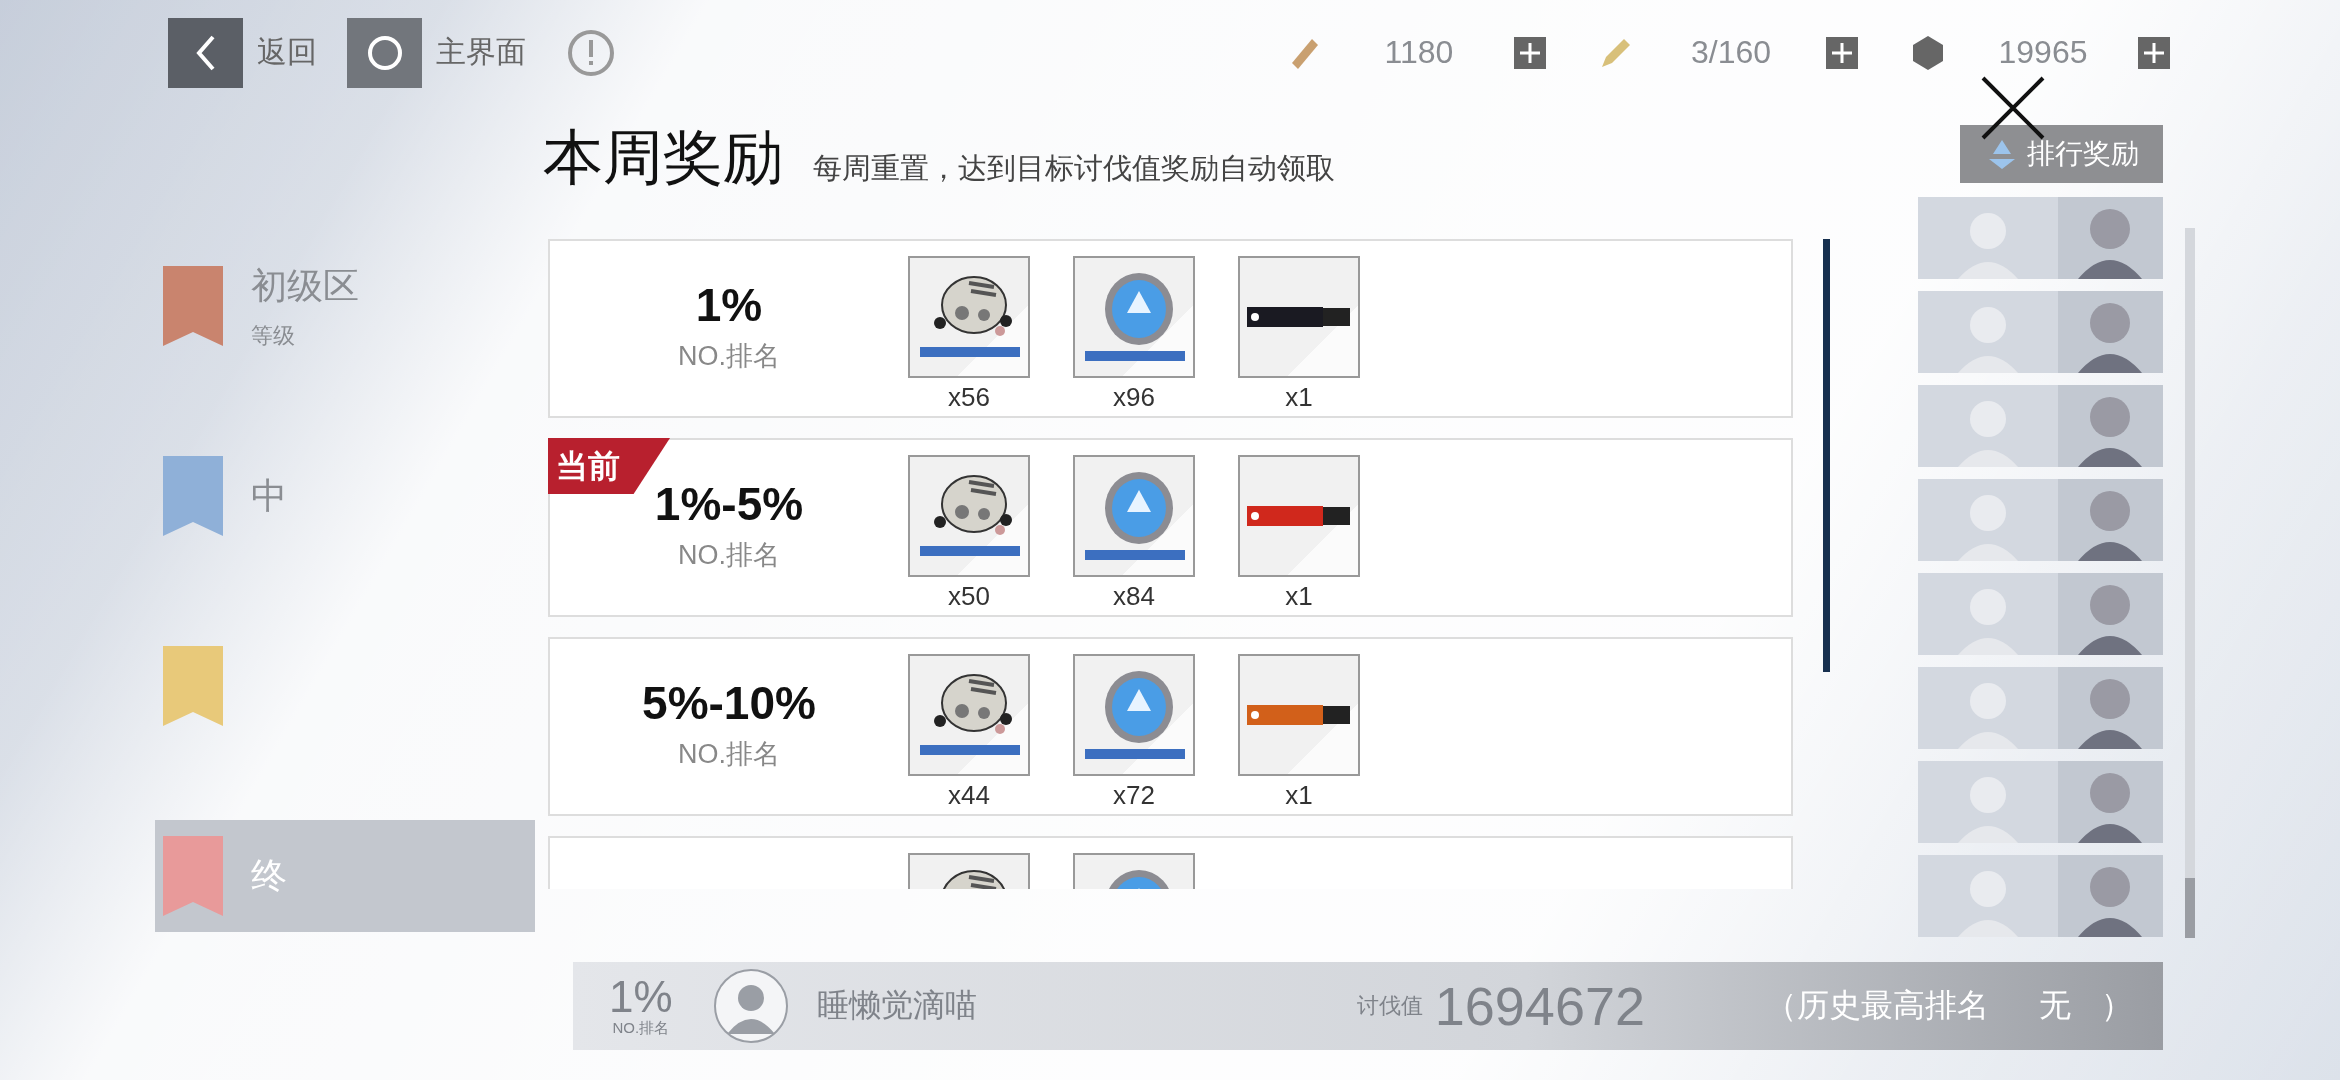  Describe the element at coordinates (1389, 1006) in the screenshot. I see `score-label: 讨伐值` at that location.